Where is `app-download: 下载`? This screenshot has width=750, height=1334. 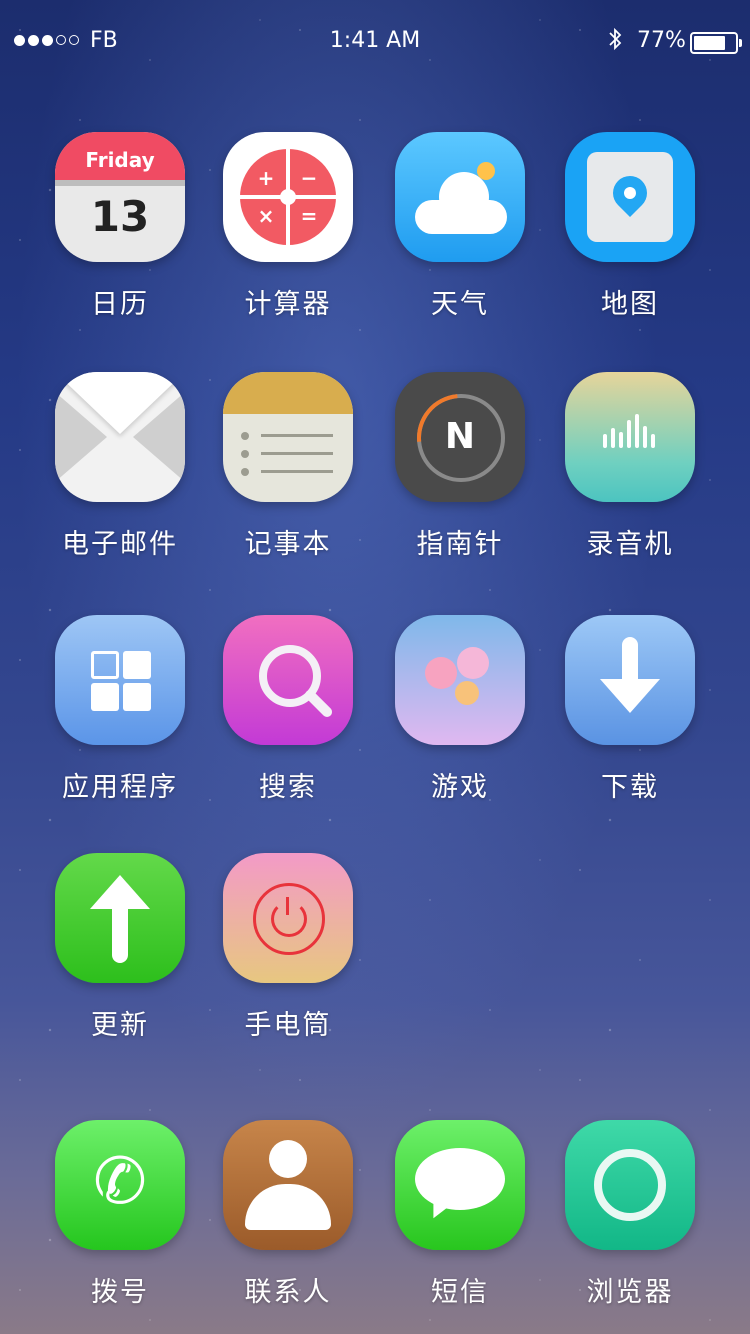 app-download: 下载 is located at coordinates (630, 709).